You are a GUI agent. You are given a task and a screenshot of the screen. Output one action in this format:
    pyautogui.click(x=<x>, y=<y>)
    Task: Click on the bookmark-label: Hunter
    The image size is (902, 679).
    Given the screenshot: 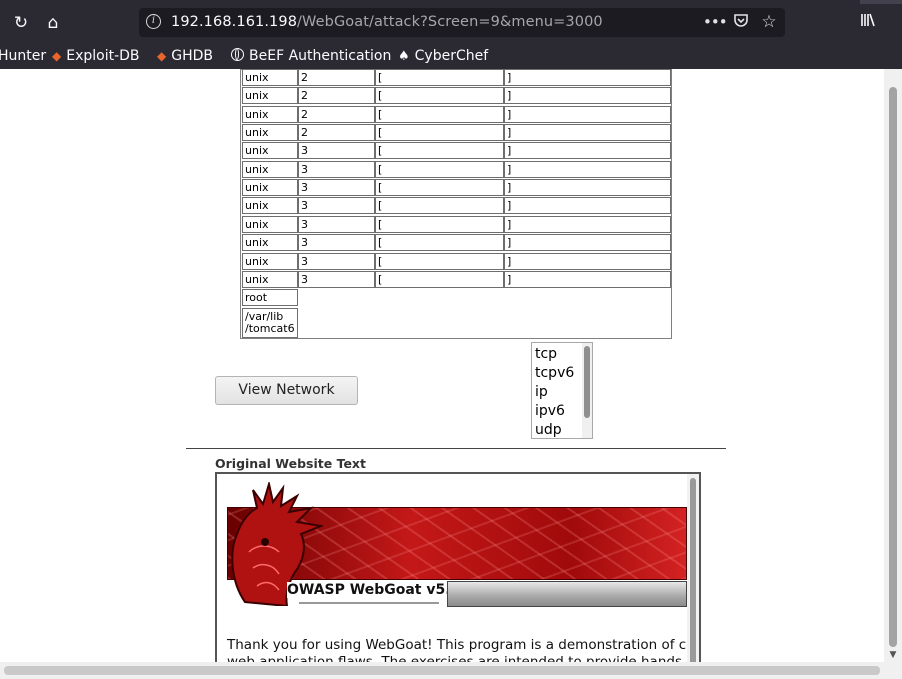 What is the action you would take?
    pyautogui.click(x=23, y=56)
    